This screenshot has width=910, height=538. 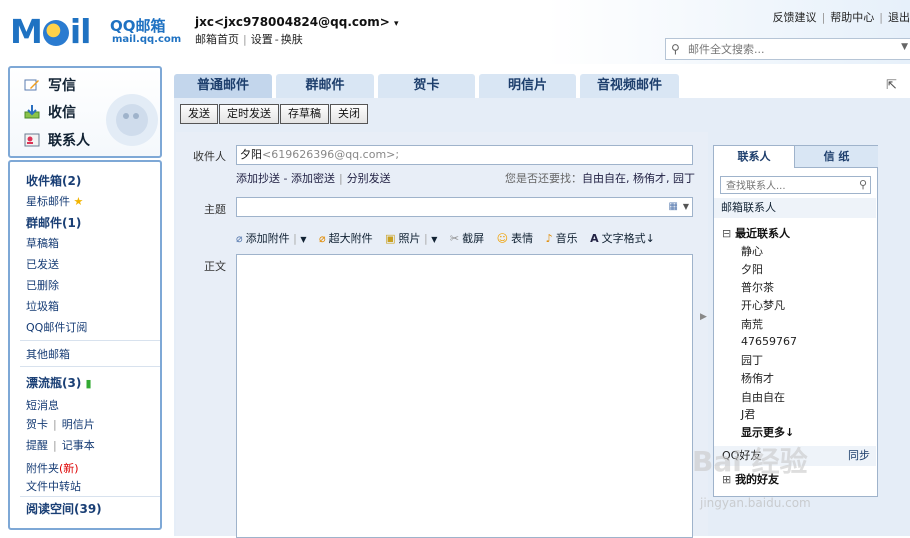 I want to click on separate-send-link: 分别发送, so click(x=369, y=178).